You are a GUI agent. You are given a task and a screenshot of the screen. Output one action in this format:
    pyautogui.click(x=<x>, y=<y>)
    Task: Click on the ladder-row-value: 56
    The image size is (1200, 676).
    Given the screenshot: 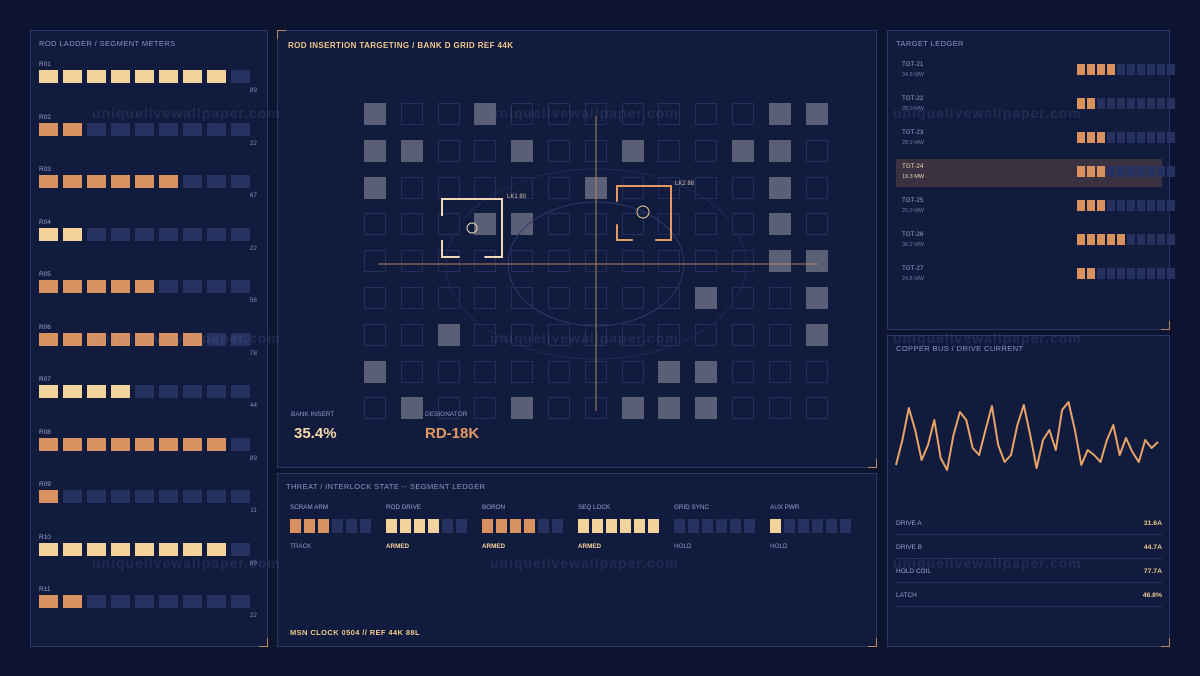 What is the action you would take?
    pyautogui.click(x=253, y=300)
    